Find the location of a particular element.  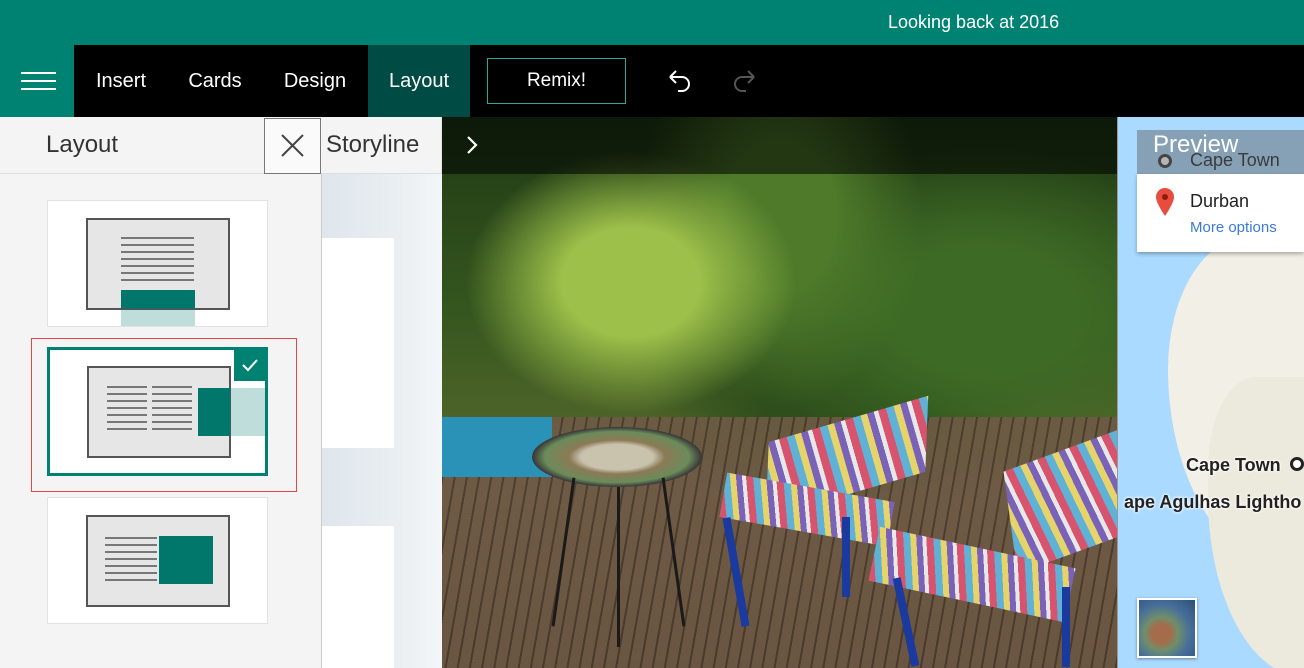

undo-icon is located at coordinates (679, 80).